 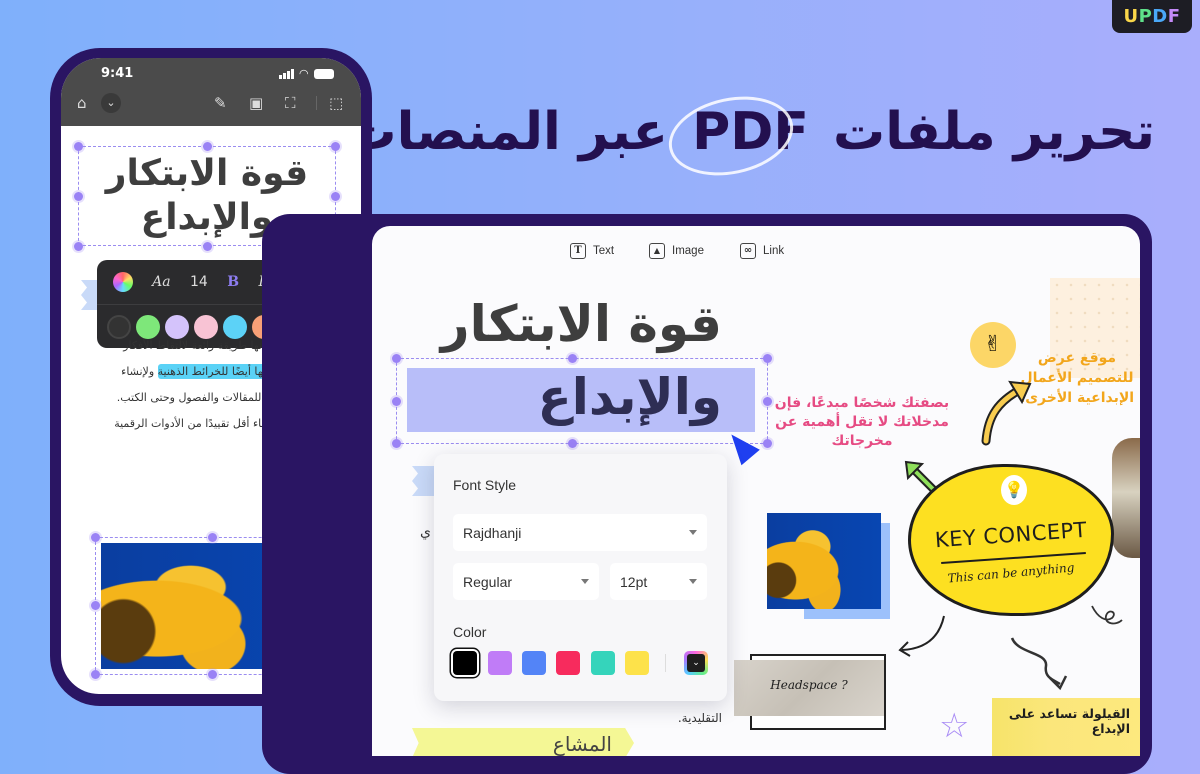 I want to click on yellow-arrow-icon, so click(x=1006, y=413).